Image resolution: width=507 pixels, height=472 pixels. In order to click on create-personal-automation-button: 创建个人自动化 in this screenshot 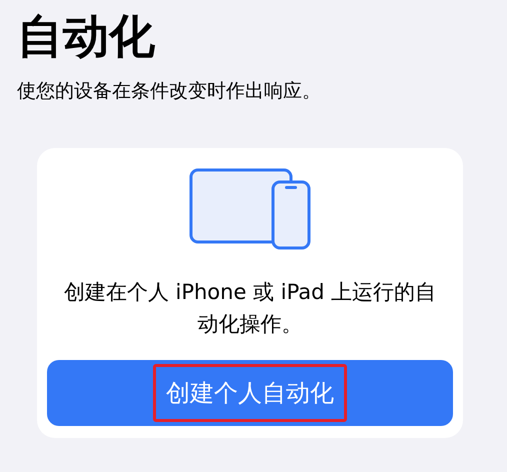, I will do `click(250, 393)`.